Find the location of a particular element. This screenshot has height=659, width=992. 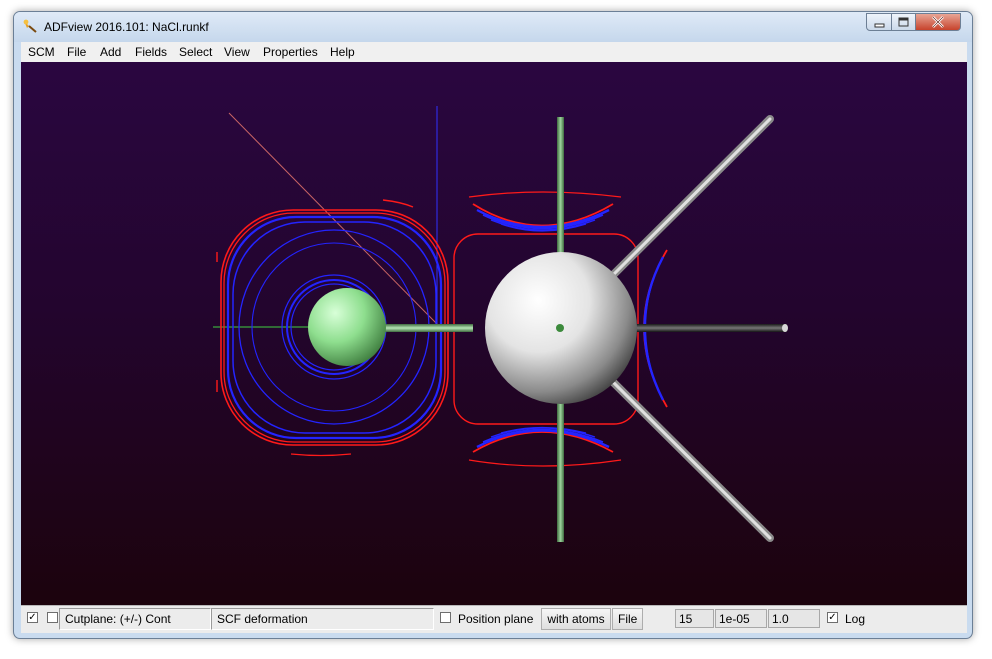

position-plane-checkbox is located at coordinates (445, 617).